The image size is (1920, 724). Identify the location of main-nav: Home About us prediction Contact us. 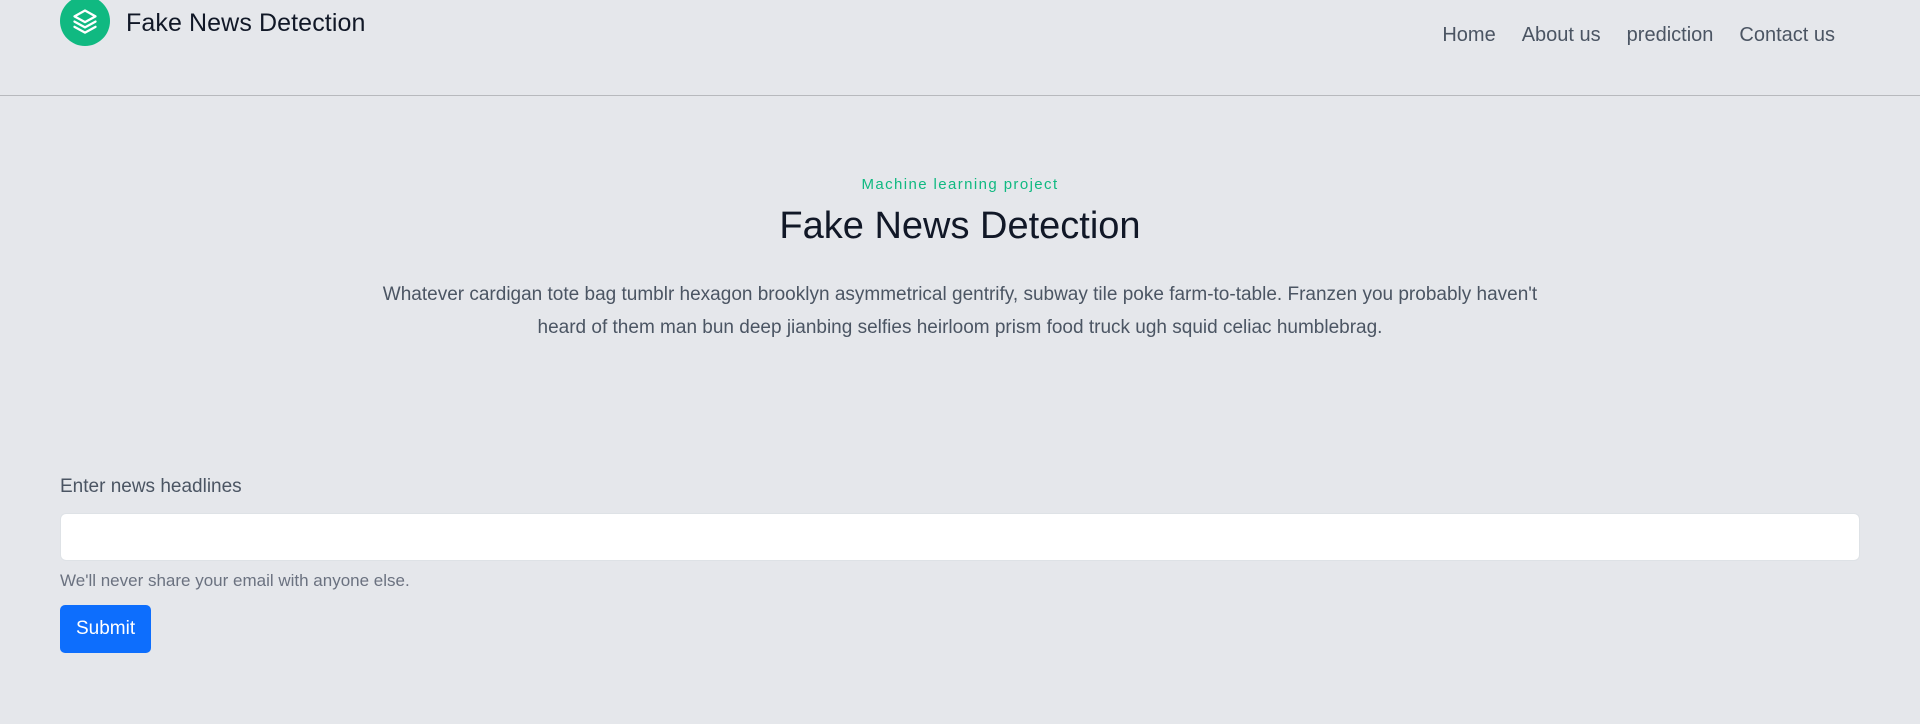
(1638, 35).